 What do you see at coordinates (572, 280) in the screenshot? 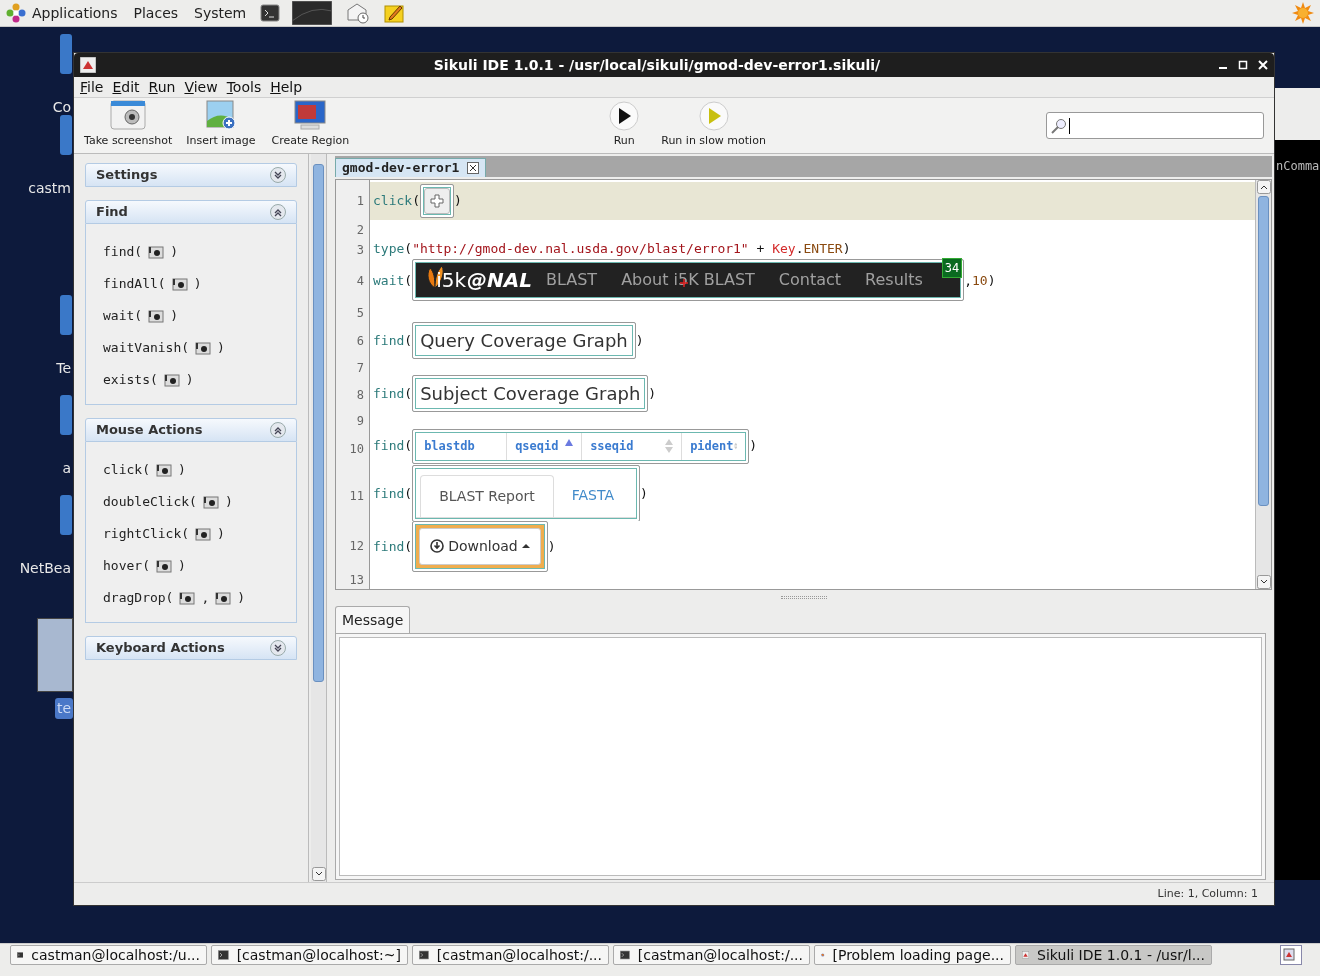
I see `nav-link: BLAST` at bounding box center [572, 280].